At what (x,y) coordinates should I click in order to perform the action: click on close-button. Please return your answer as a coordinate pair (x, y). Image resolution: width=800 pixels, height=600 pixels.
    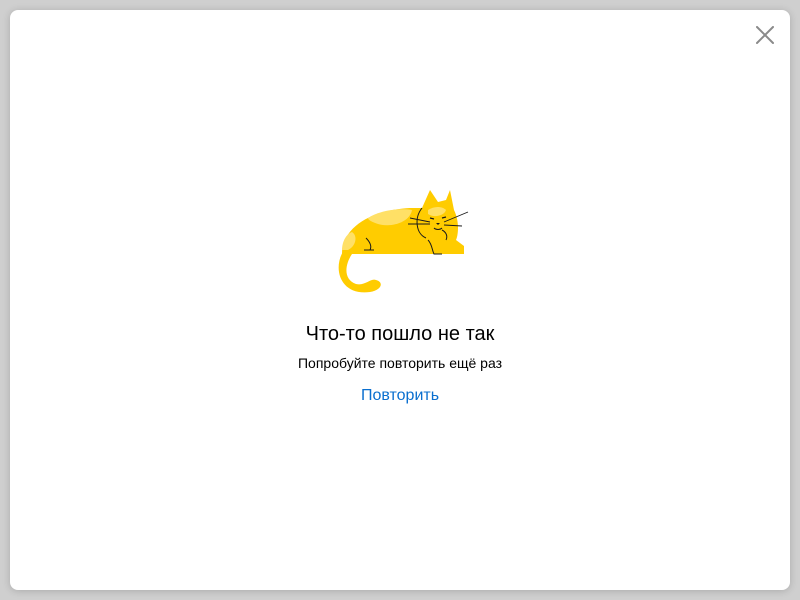
    Looking at the image, I should click on (765, 35).